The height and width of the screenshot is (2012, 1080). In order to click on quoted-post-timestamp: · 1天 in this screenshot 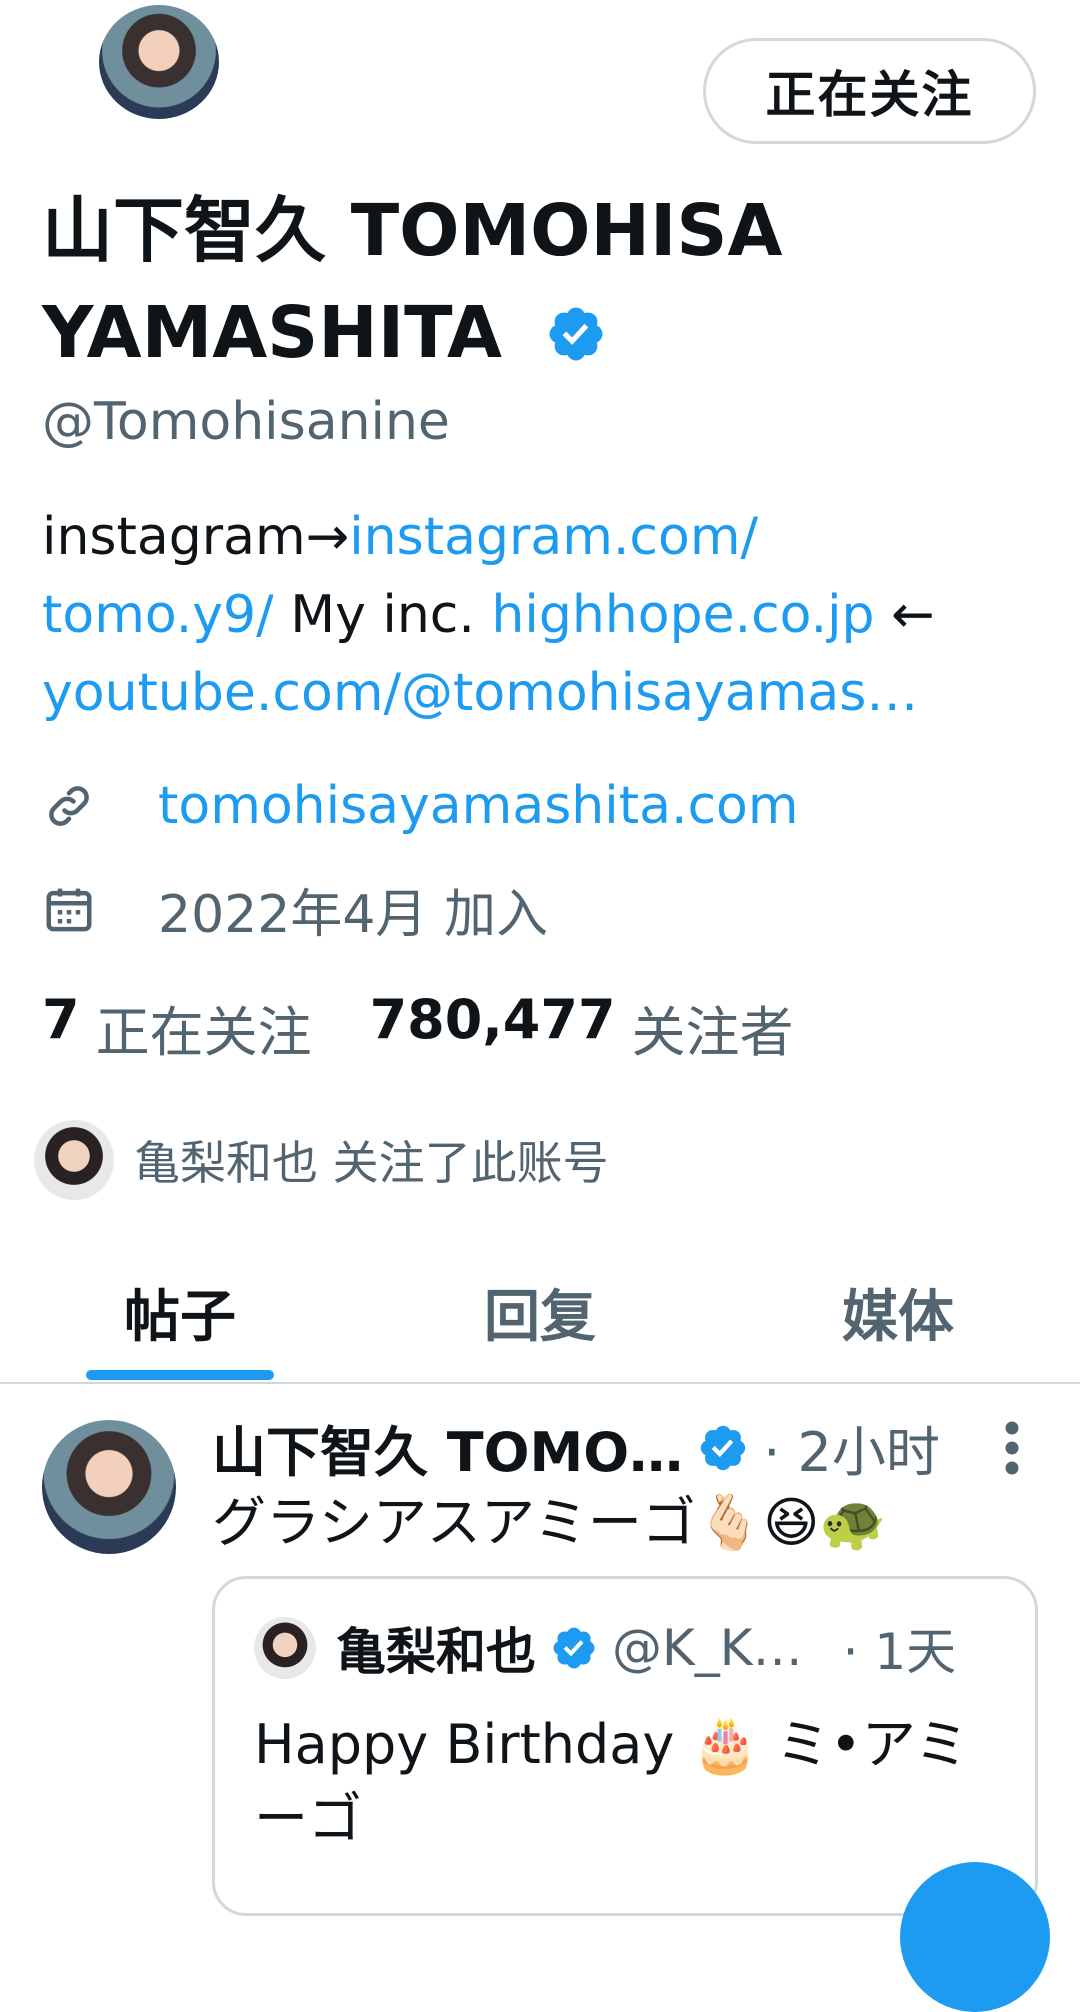, I will do `click(899, 1652)`.